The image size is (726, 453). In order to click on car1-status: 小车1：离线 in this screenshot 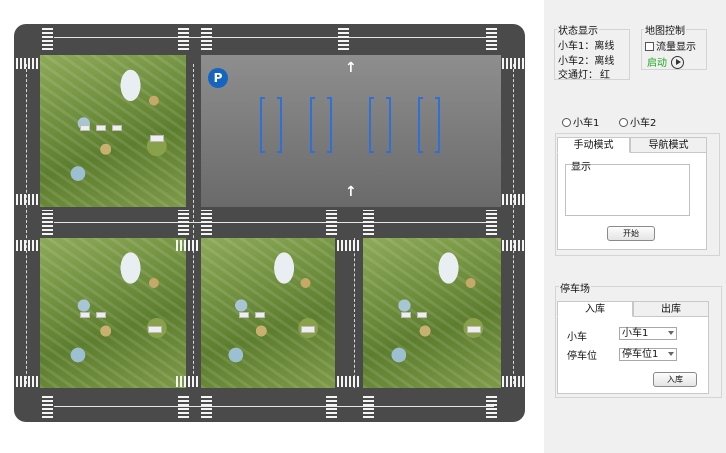, I will do `click(586, 44)`.